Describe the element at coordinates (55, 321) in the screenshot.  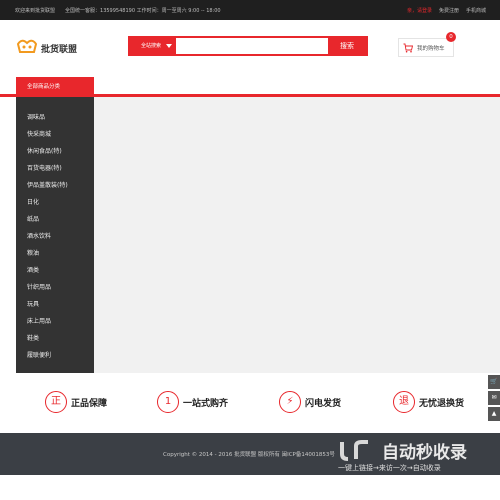
I see `category-item: 床上用品` at that location.